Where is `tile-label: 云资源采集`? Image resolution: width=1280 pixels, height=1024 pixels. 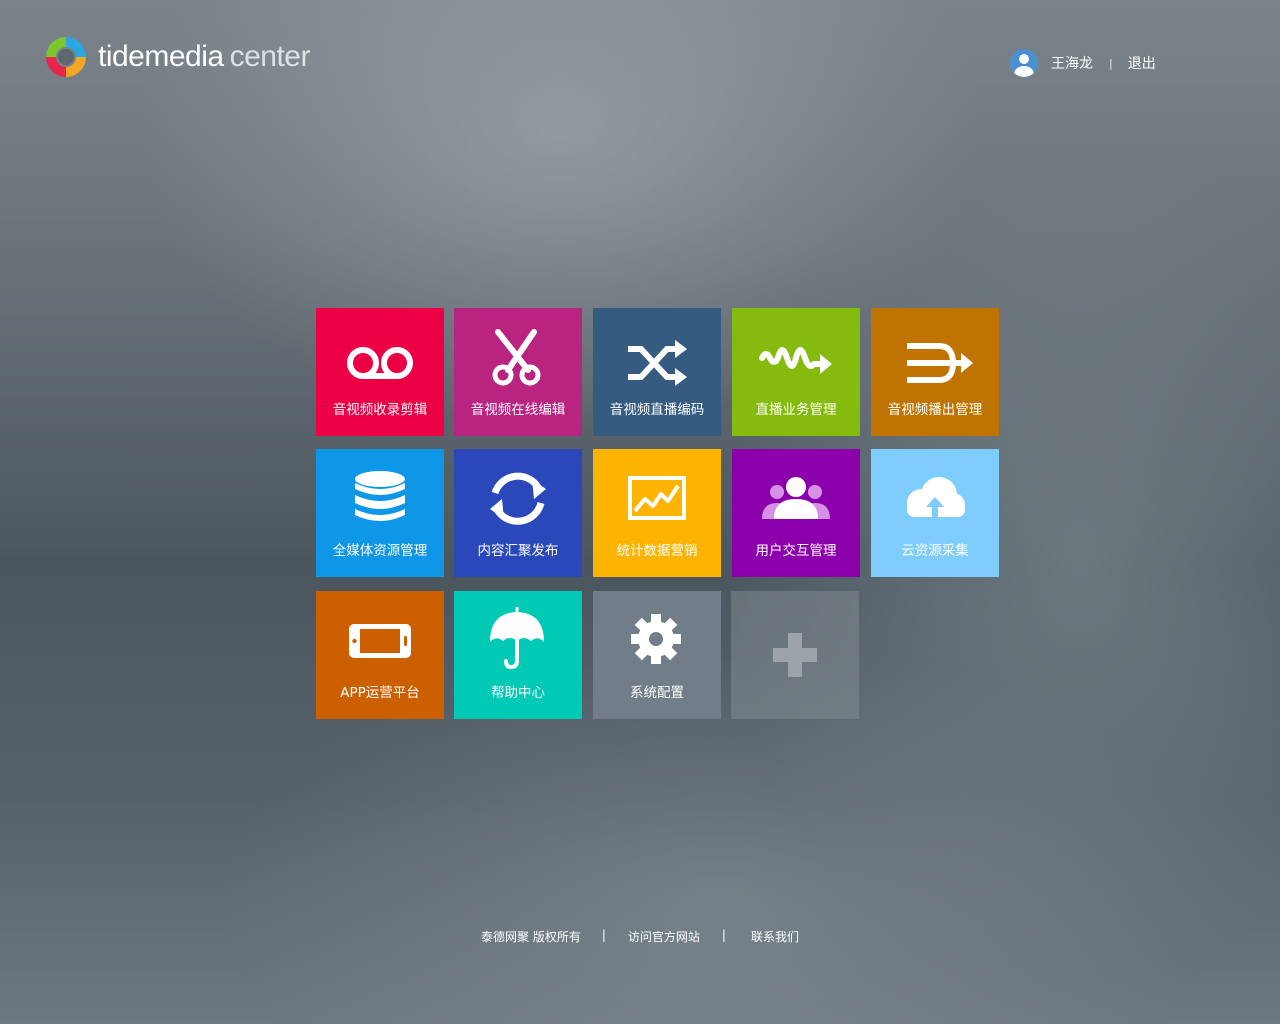 tile-label: 云资源采集 is located at coordinates (935, 551).